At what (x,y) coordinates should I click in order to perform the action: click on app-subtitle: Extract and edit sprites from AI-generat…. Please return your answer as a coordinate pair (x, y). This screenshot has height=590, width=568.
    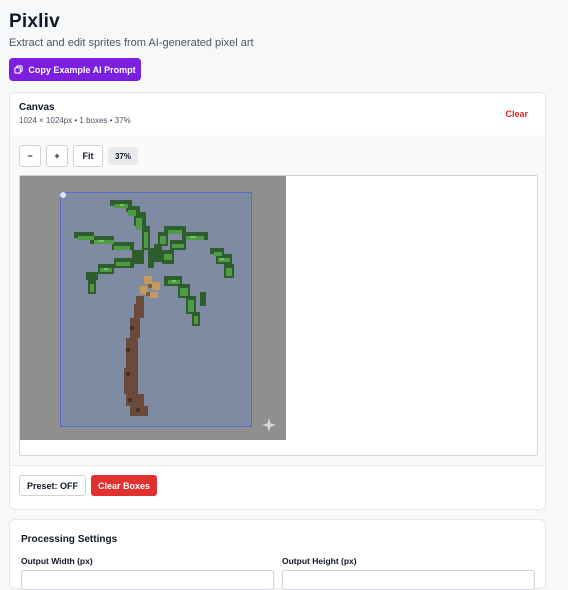
    Looking at the image, I should click on (131, 43).